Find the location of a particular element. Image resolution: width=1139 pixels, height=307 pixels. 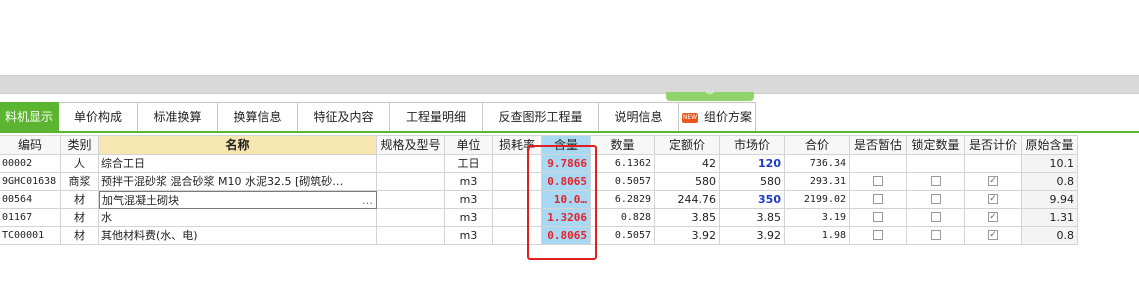

cell-type: 材 is located at coordinates (80, 236).